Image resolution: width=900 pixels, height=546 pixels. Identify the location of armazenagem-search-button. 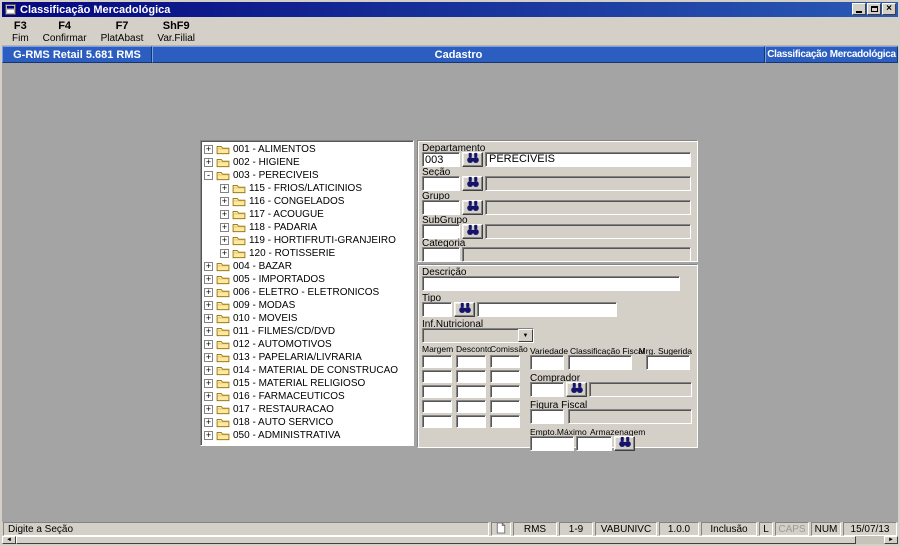
(624, 443).